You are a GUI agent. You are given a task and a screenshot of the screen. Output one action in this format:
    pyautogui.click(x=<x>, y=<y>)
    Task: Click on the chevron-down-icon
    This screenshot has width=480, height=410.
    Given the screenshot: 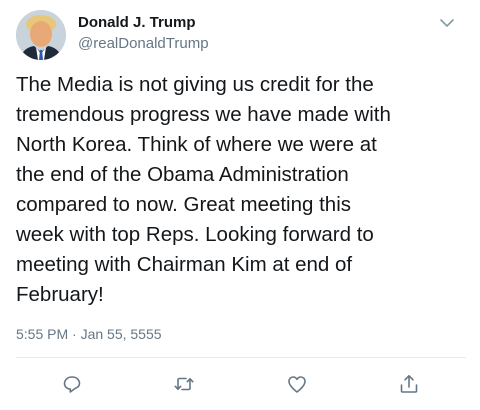 What is the action you would take?
    pyautogui.click(x=447, y=23)
    